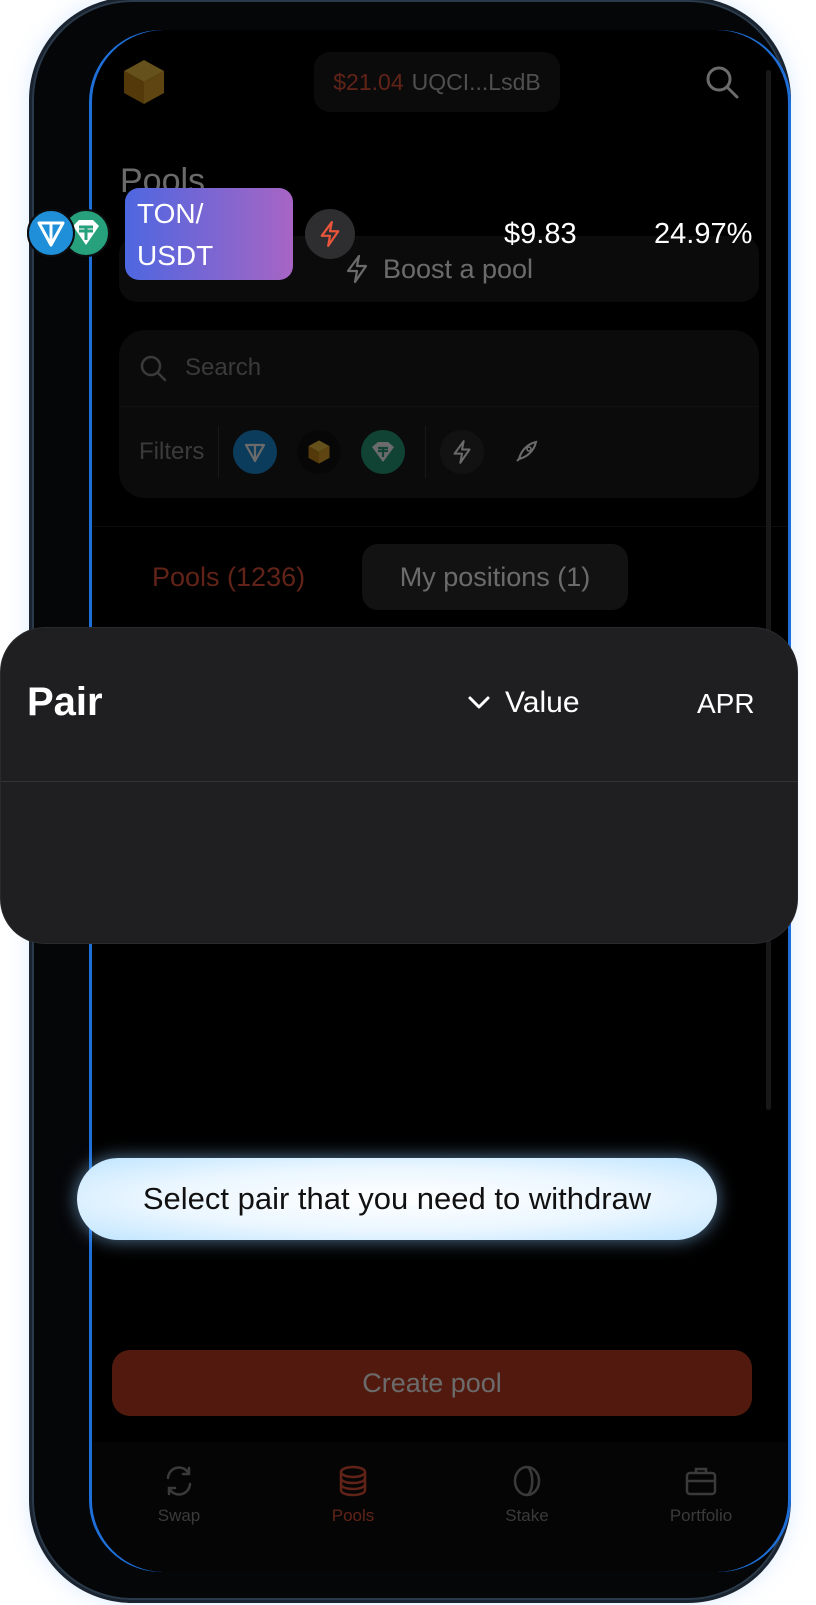  What do you see at coordinates (179, 1515) in the screenshot?
I see `nav-swap-label: Swap` at bounding box center [179, 1515].